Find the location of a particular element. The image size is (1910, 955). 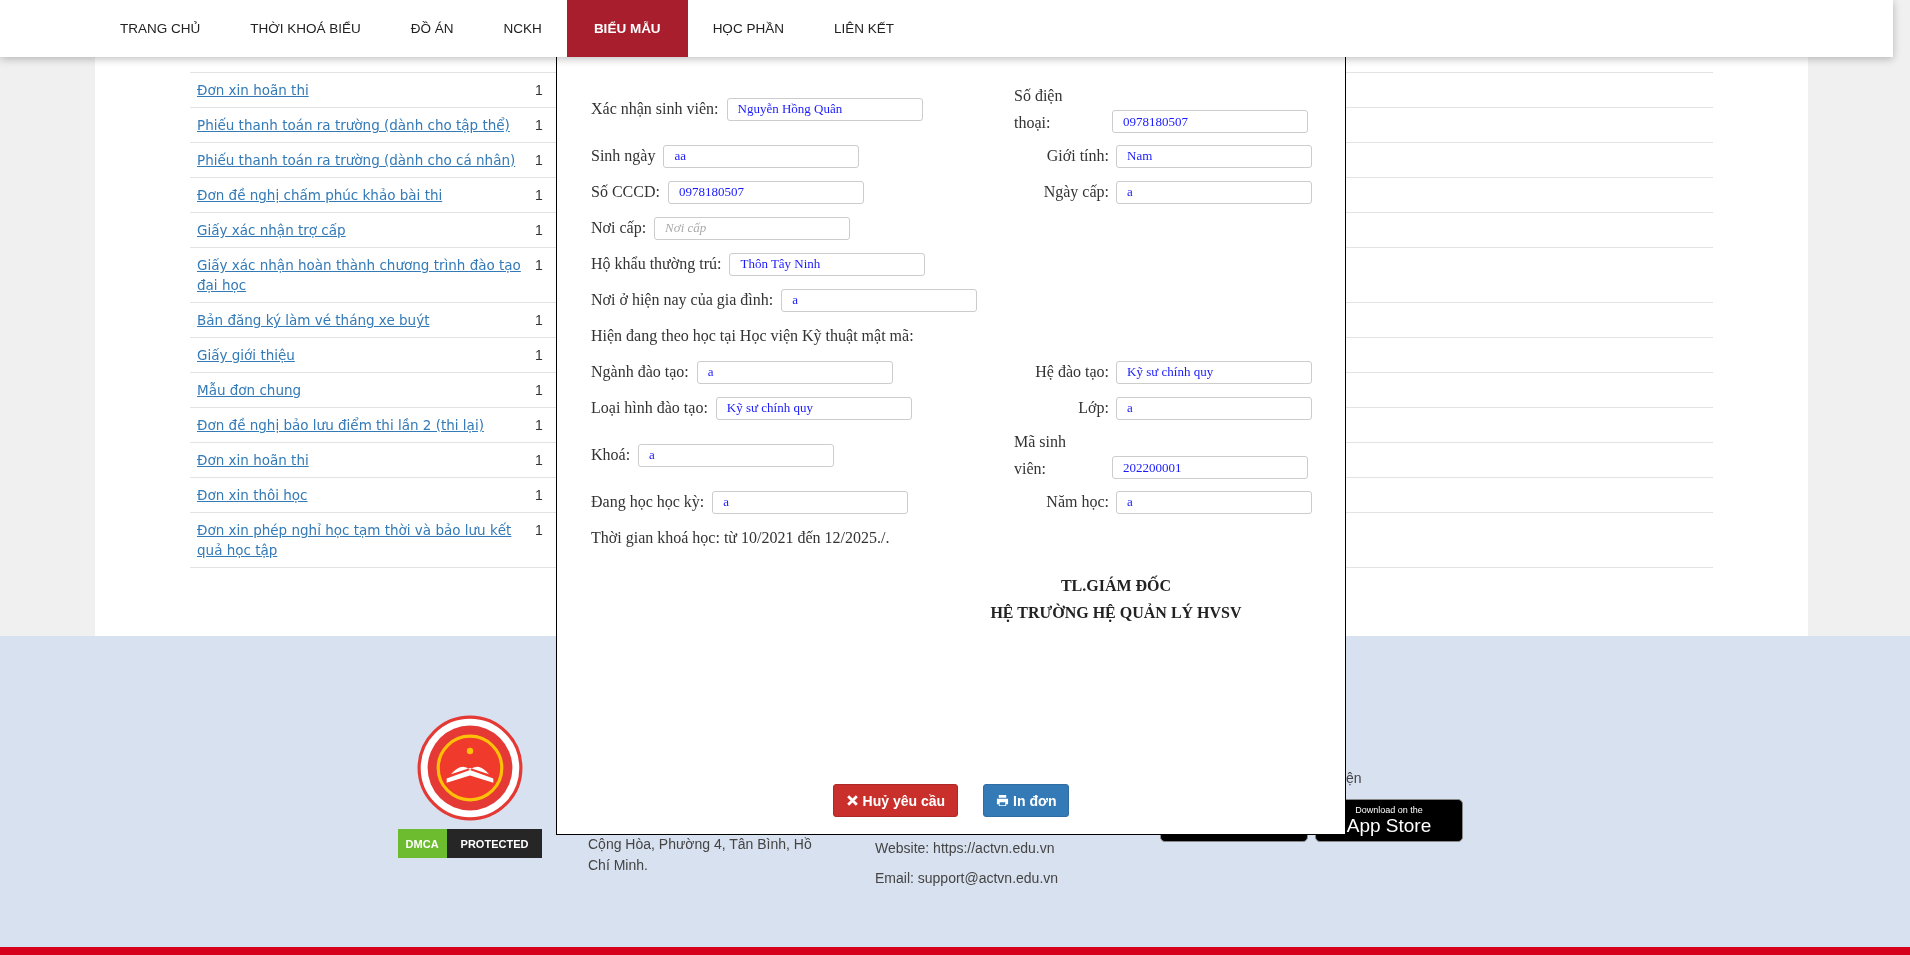

close-icon is located at coordinates (852, 800).